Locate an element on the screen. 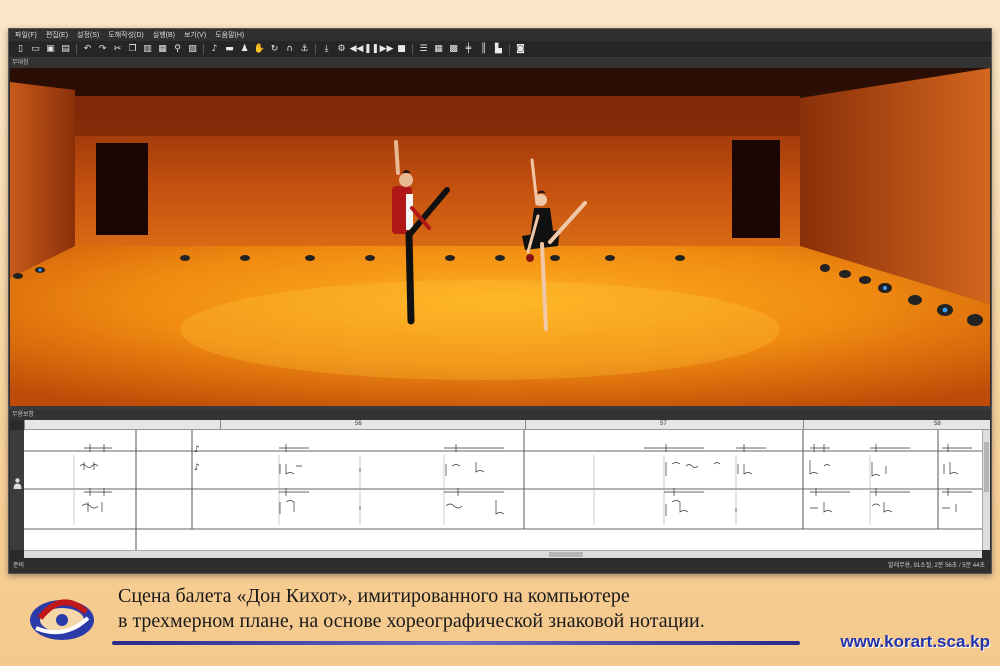 This screenshot has height=666, width=1000. find-icon: ⚲ is located at coordinates (177, 49).